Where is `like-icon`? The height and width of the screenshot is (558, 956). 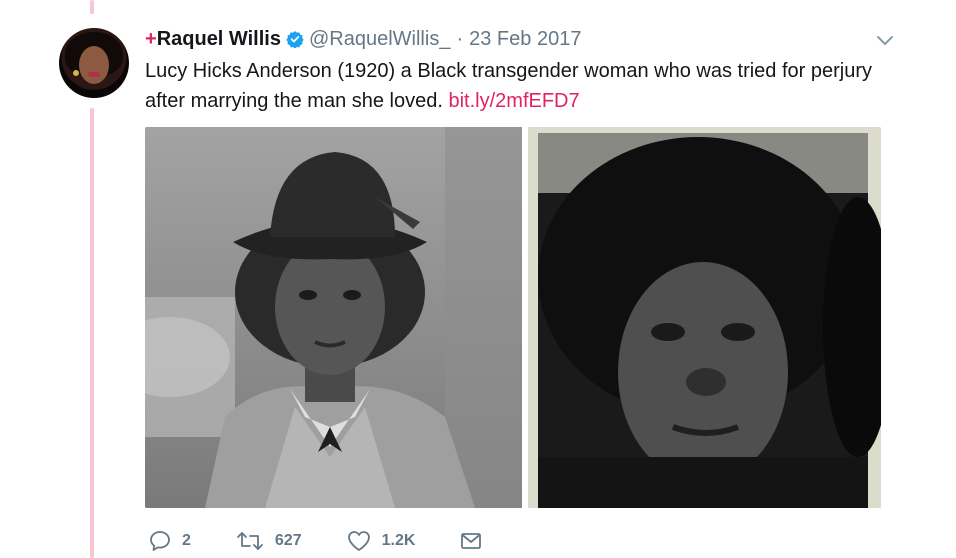
like-icon is located at coordinates (358, 541).